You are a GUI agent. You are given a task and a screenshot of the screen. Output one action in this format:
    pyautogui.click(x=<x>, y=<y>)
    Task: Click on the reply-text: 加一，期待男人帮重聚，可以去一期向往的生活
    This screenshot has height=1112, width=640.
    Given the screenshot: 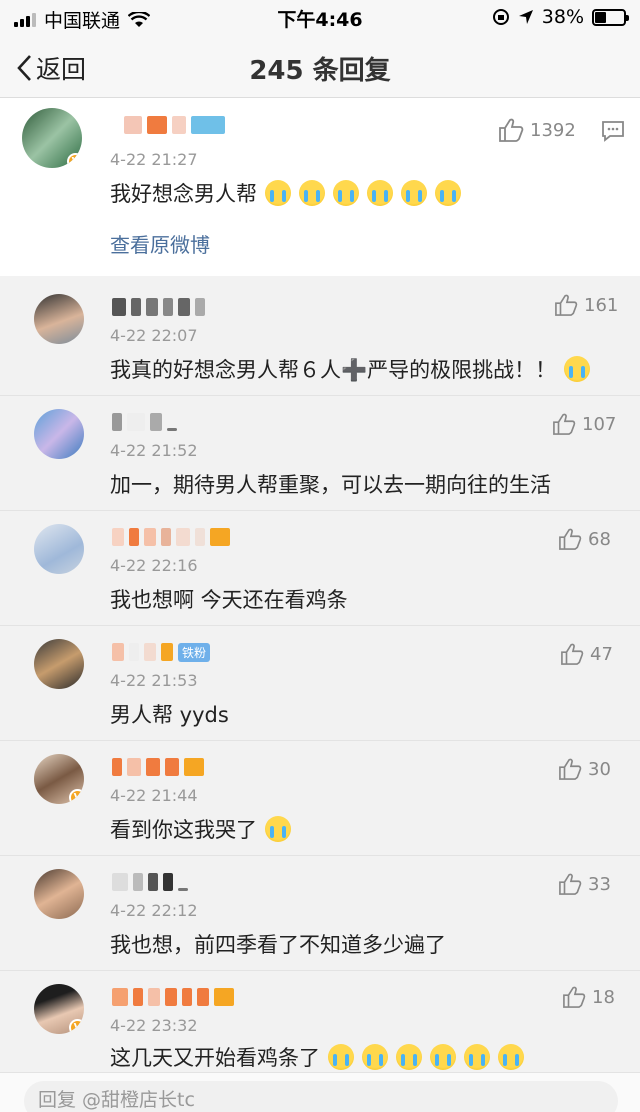 What is the action you would take?
    pyautogui.click(x=330, y=485)
    